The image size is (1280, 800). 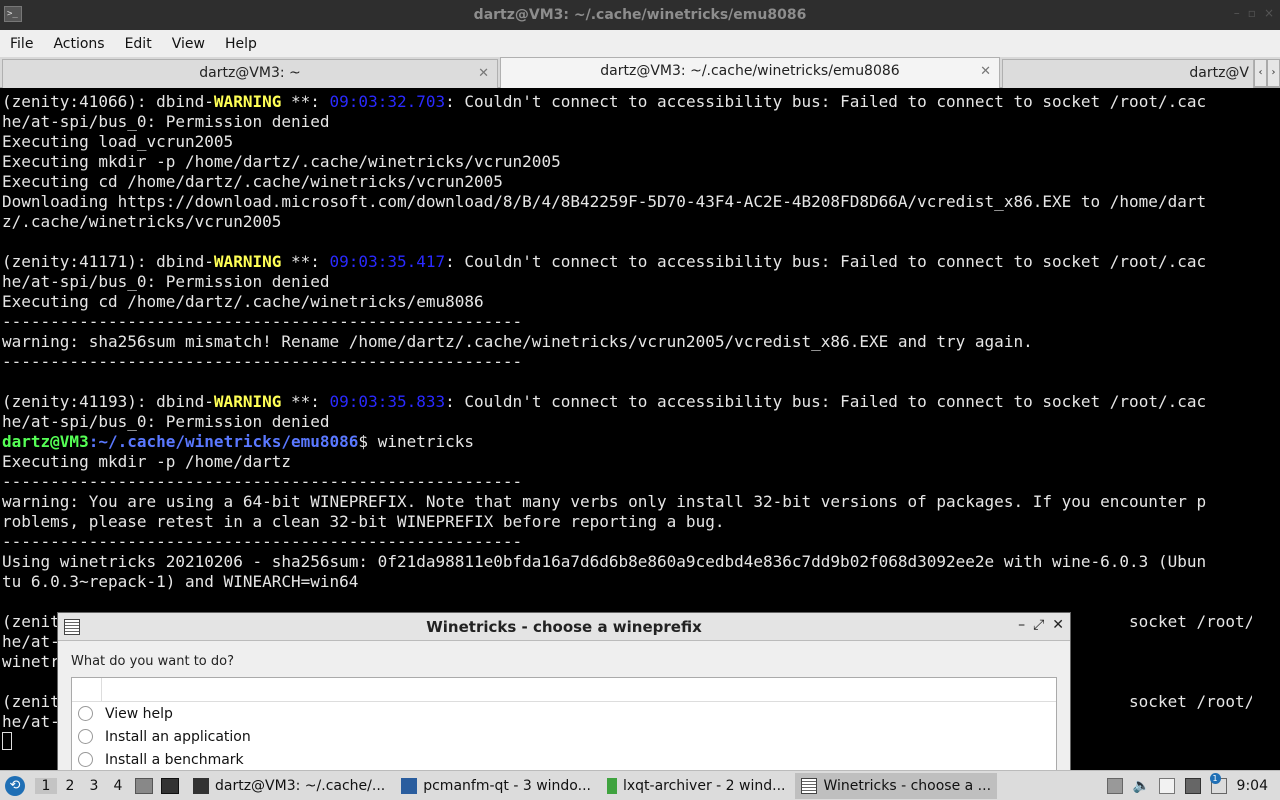 I want to click on tab-label: dartz@VM3: ~/.cache/winetricks/emu8086, so click(x=750, y=71).